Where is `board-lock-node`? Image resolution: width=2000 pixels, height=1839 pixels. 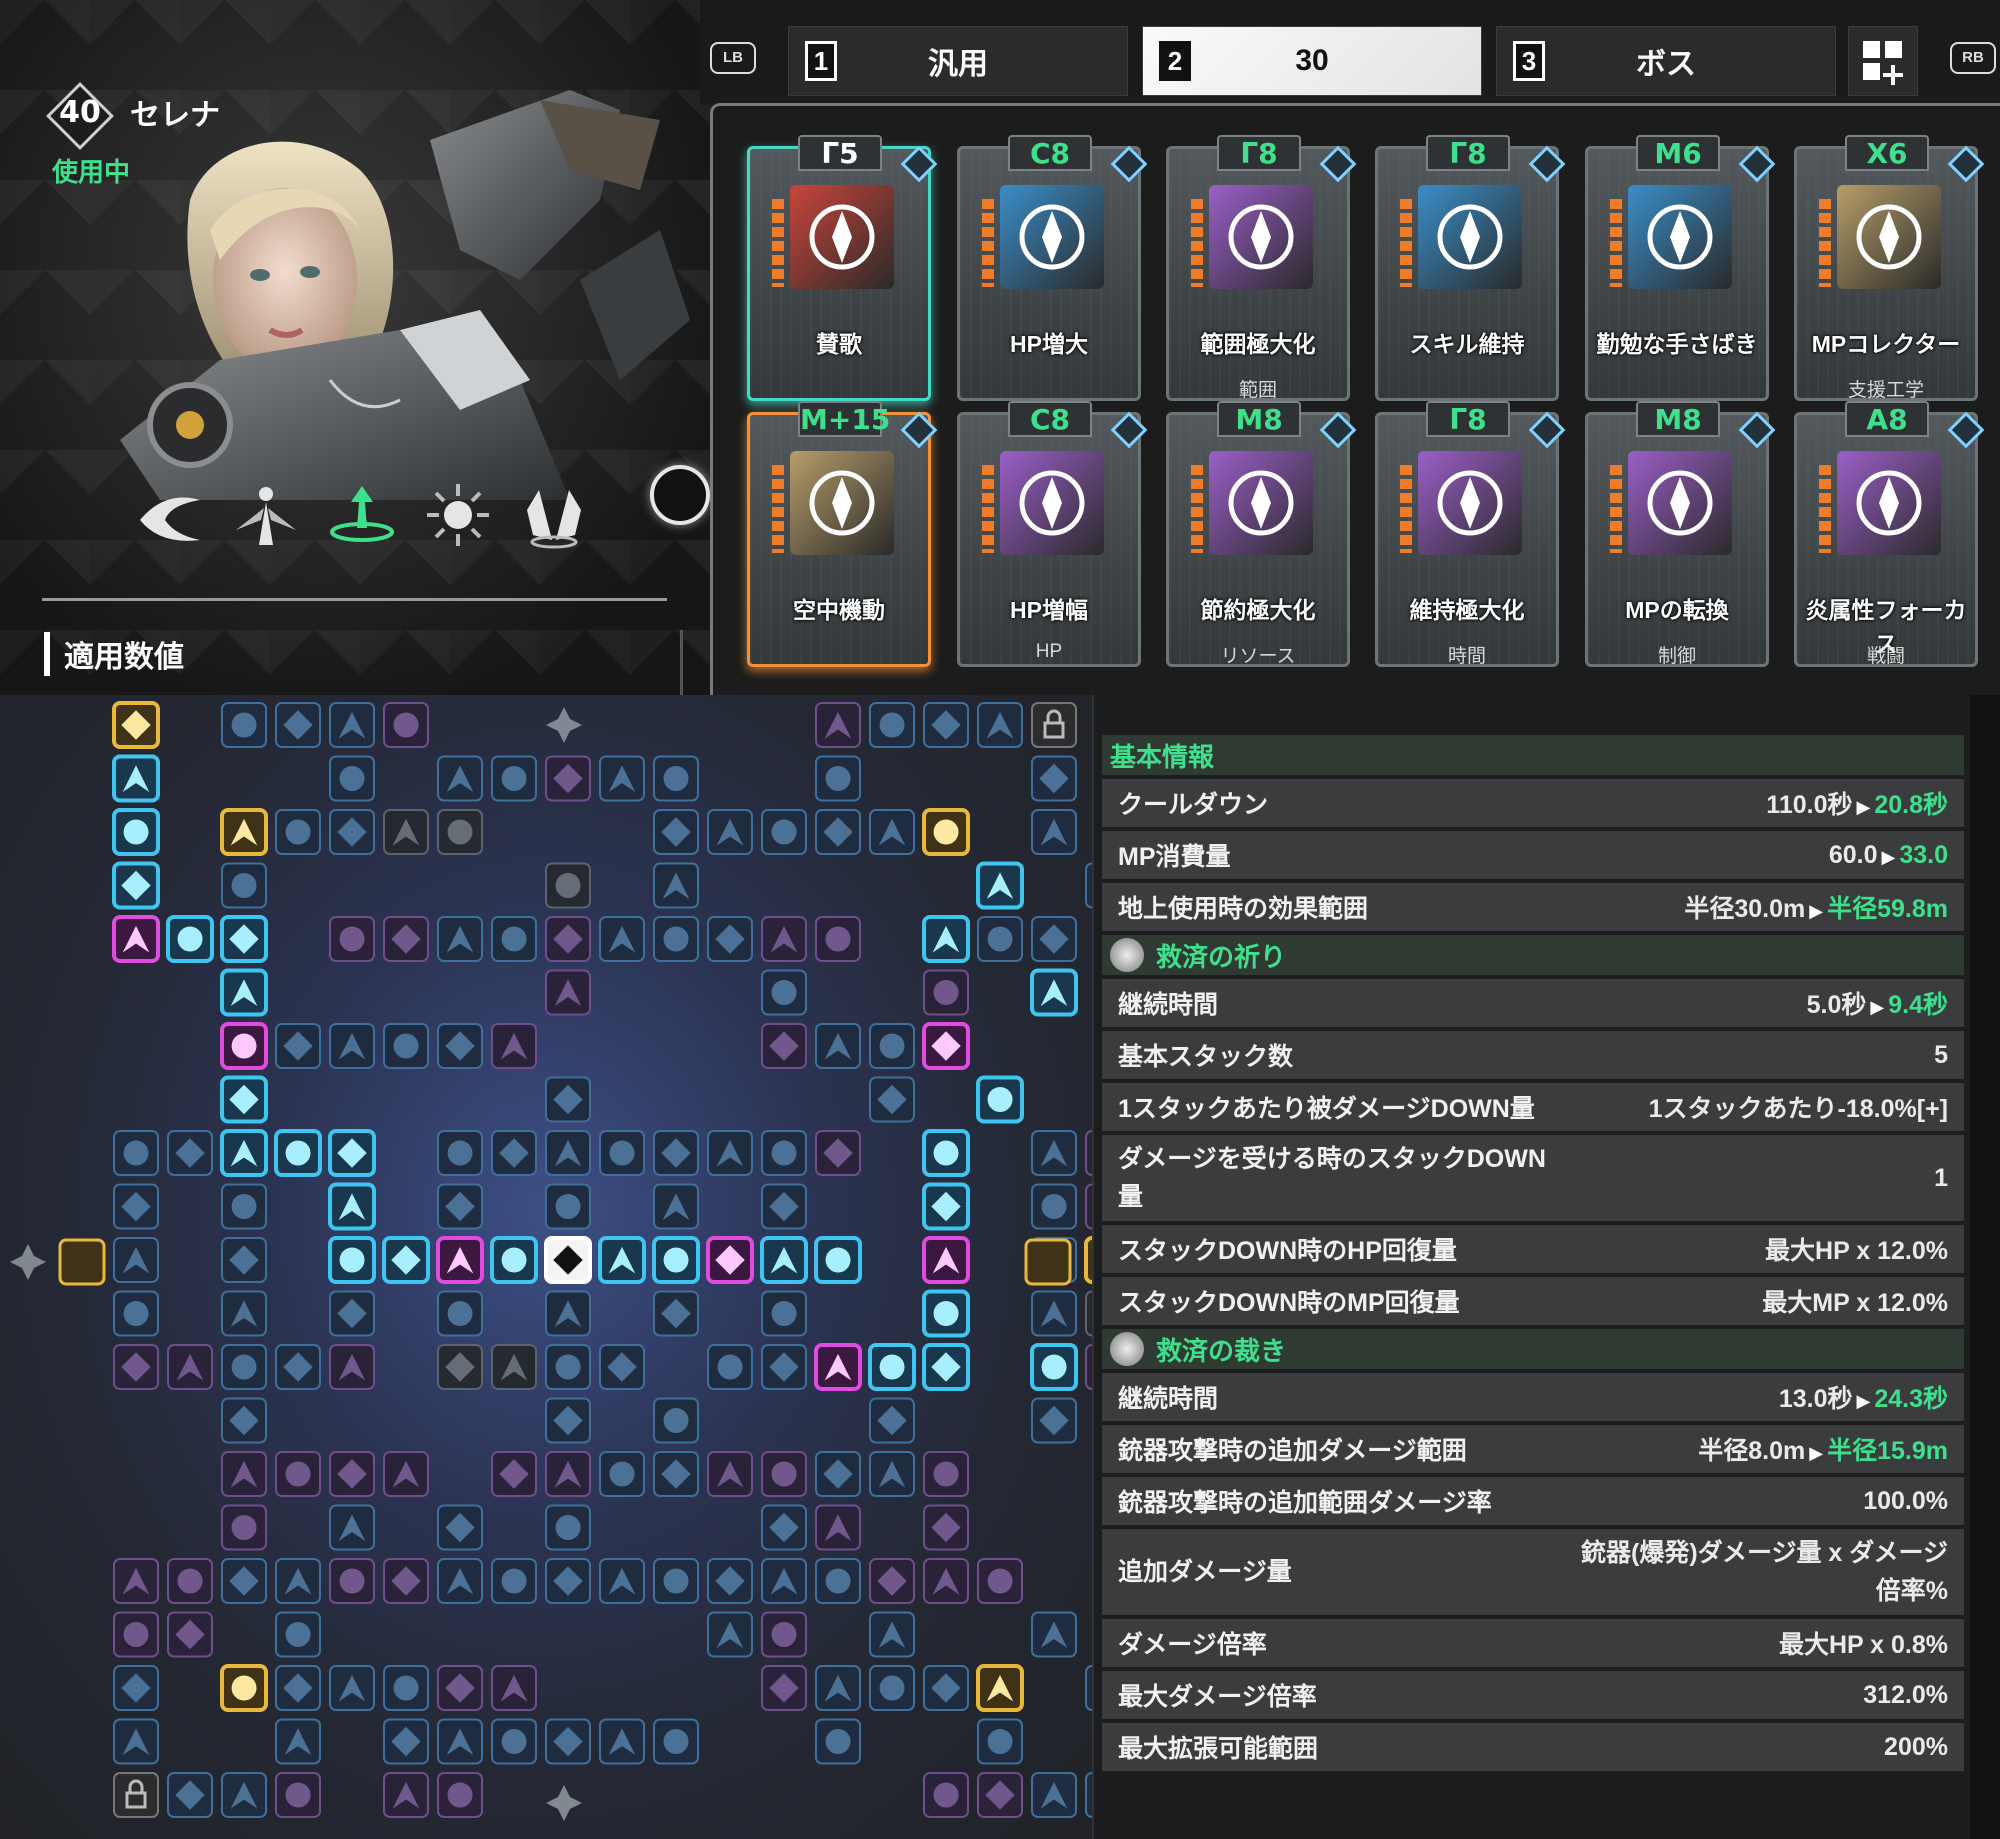 board-lock-node is located at coordinates (1054, 725).